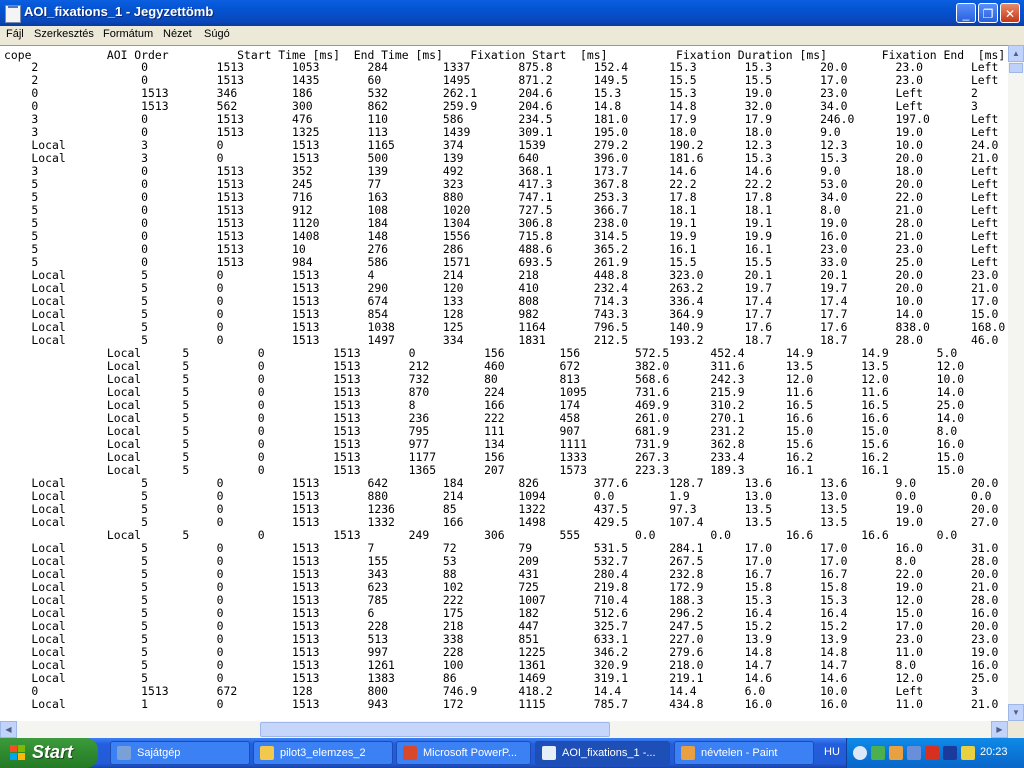 The height and width of the screenshot is (768, 1024). Describe the element at coordinates (217, 34) in the screenshot. I see `menu-help: Súgó` at that location.